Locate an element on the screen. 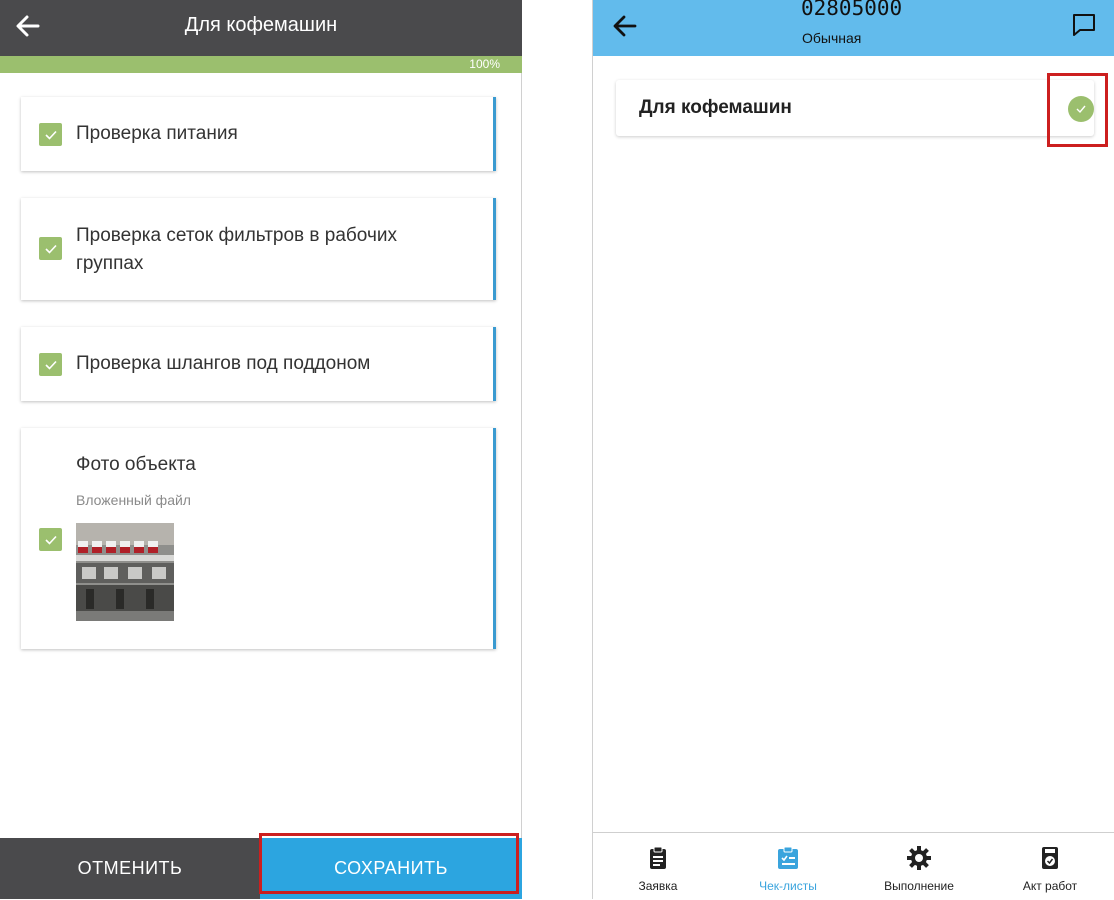 The width and height of the screenshot is (1114, 900). progress-fill is located at coordinates (261, 64).